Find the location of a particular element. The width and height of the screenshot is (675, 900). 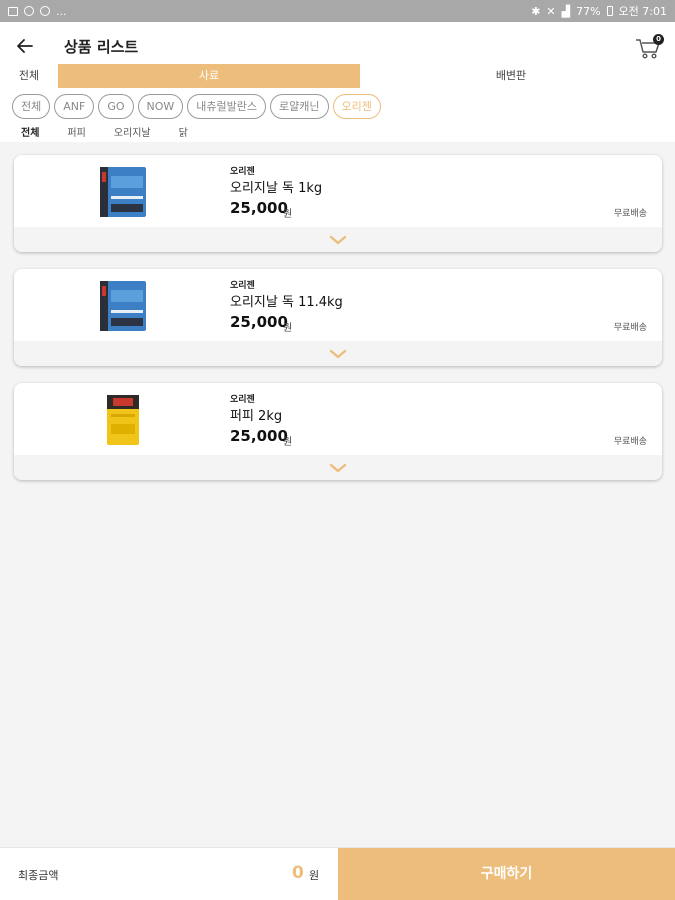

subtab-original: 오리지날 is located at coordinates (132, 131).